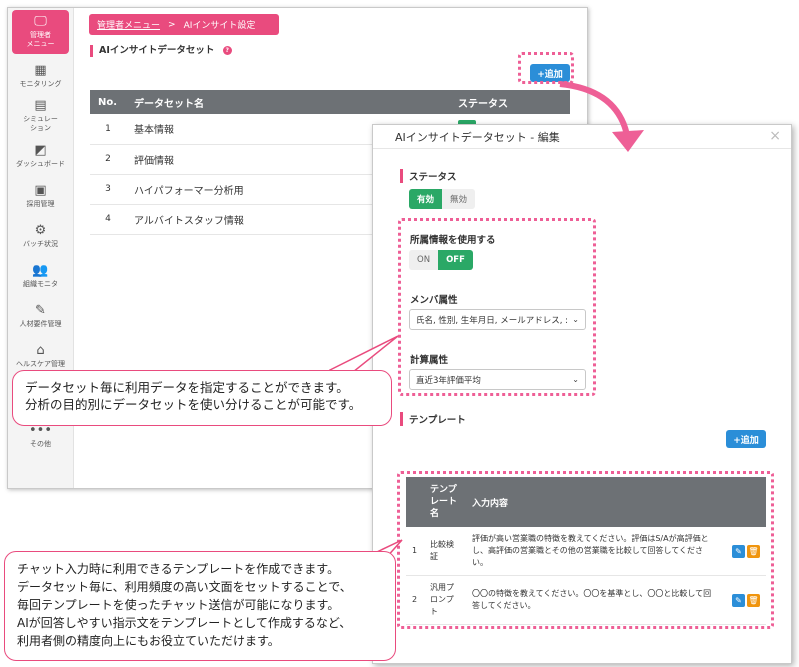 The image size is (799, 667). Describe the element at coordinates (477, 137) in the screenshot. I see `modal-title: AIインサイトデータセット - 編集` at that location.